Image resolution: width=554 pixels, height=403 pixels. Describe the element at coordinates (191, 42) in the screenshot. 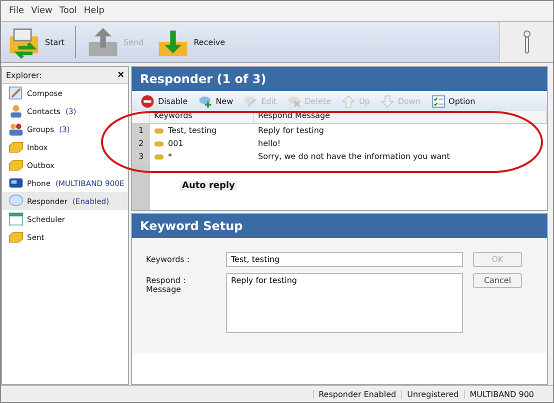

I see `toolbar-button: Receive` at that location.